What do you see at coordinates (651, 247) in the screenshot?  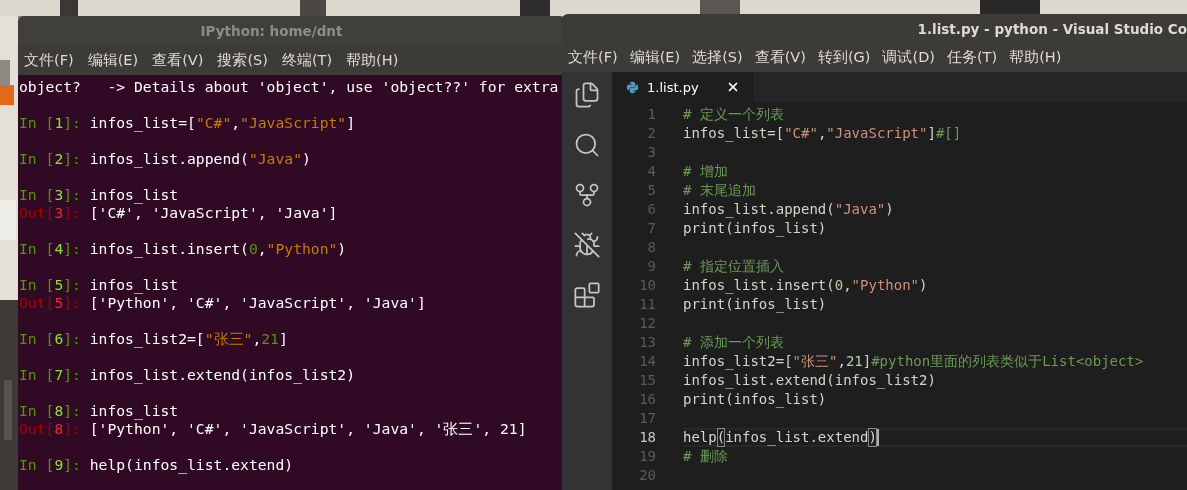 I see `line-number: 8` at bounding box center [651, 247].